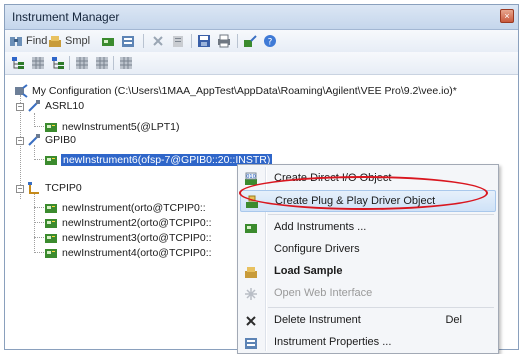 This screenshot has height=354, width=525. What do you see at coordinates (252, 202) in the screenshot?
I see `driver-icon` at bounding box center [252, 202].